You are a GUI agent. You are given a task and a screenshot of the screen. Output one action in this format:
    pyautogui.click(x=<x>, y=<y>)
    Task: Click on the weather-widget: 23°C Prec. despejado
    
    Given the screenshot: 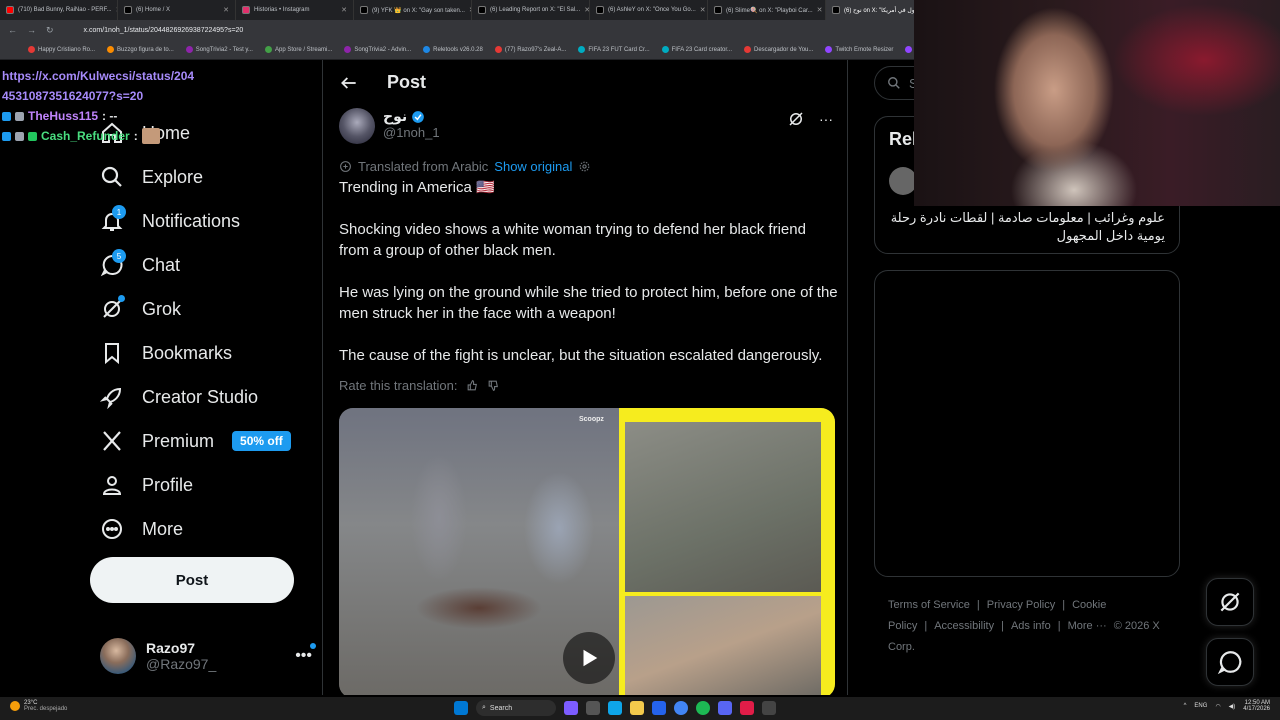 What is the action you would take?
    pyautogui.click(x=38, y=706)
    